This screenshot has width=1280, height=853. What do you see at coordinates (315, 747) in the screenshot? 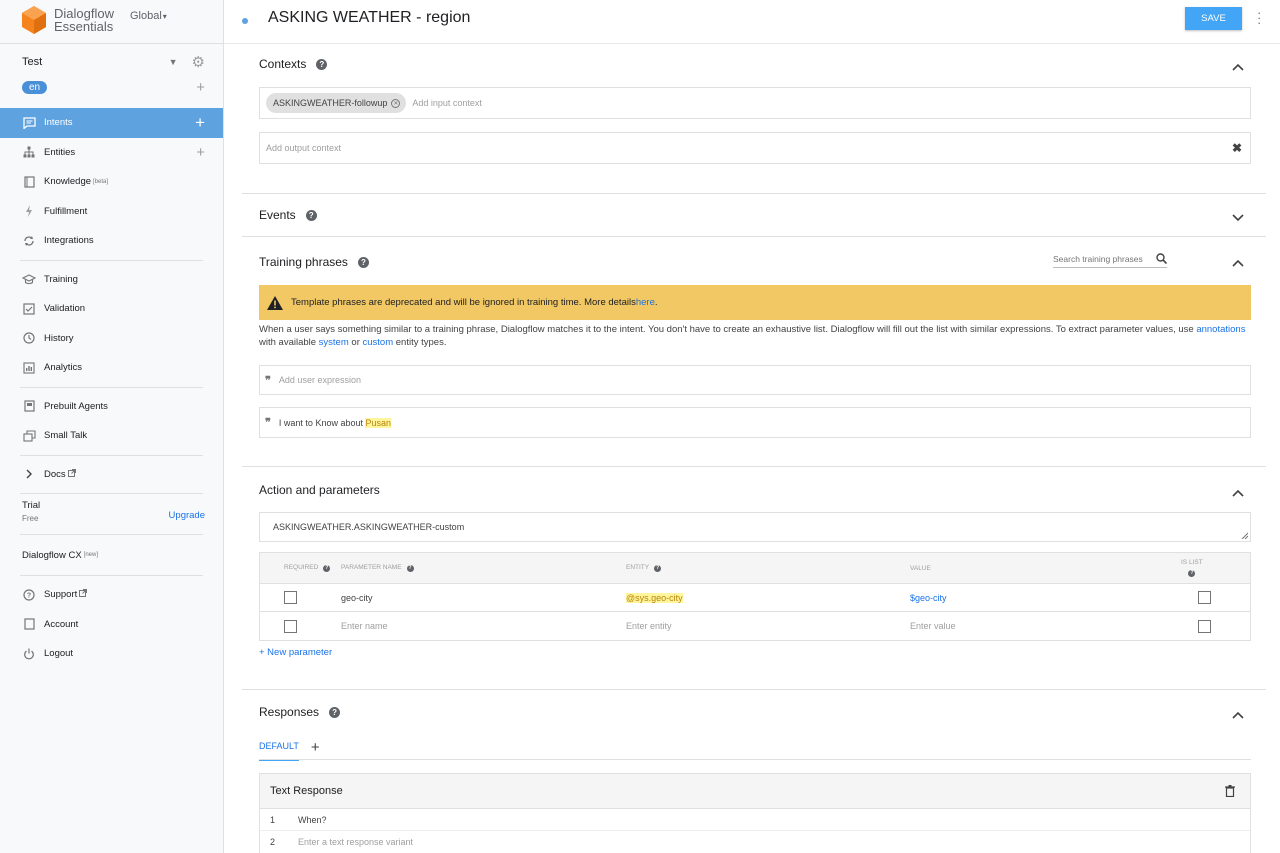
I see `add-tab-icon: +` at bounding box center [315, 747].